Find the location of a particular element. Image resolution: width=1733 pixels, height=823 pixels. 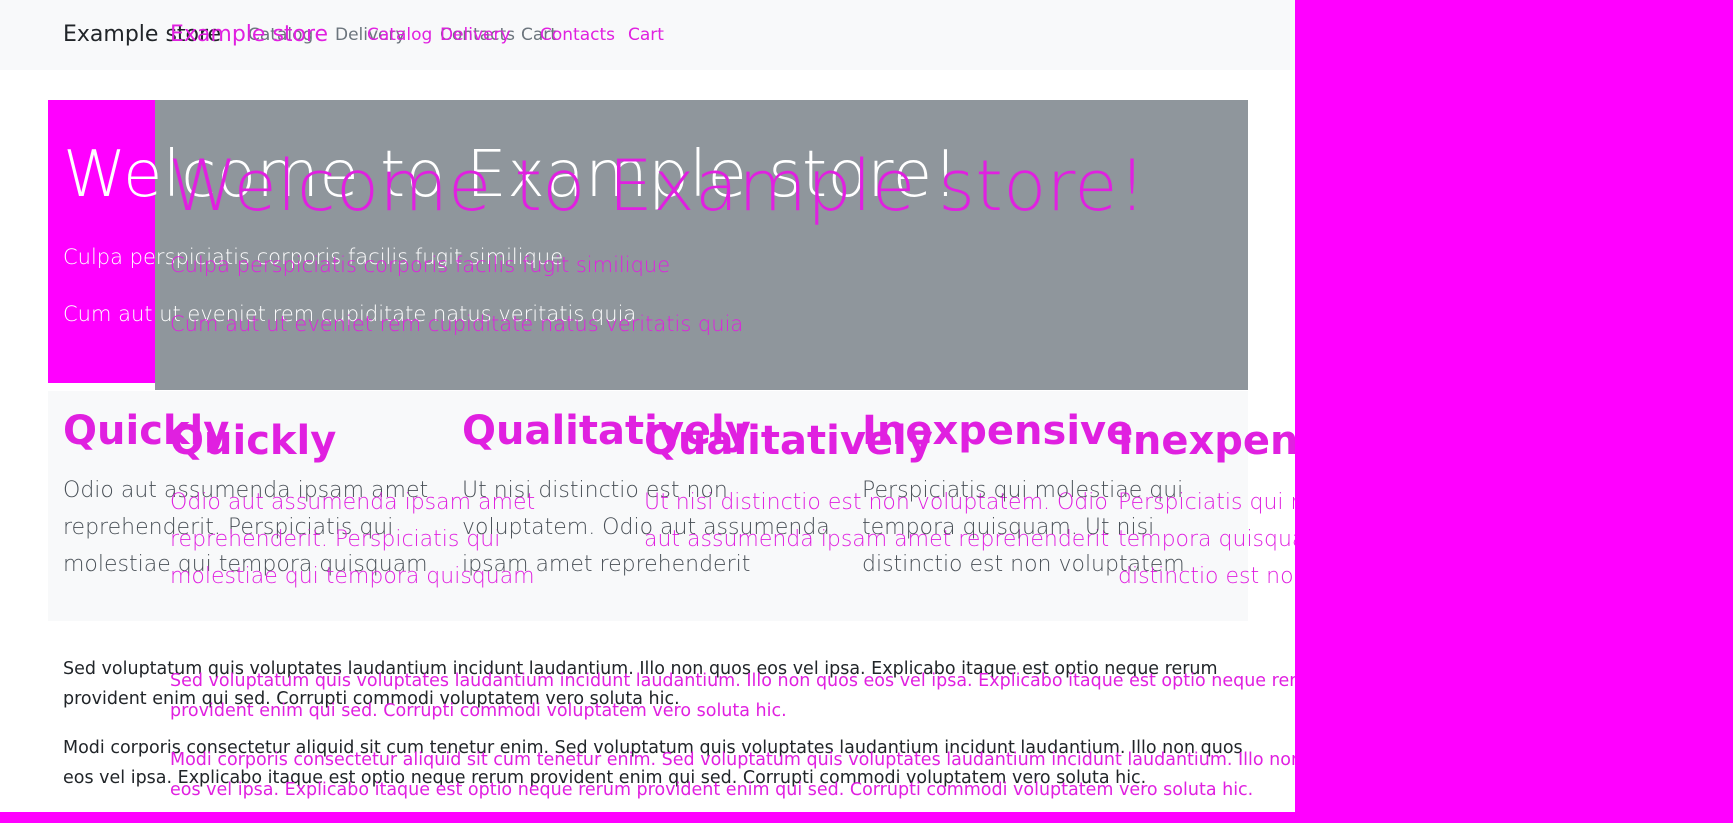

nav-link-contacts-ghost: Contacts is located at coordinates (577, 35).